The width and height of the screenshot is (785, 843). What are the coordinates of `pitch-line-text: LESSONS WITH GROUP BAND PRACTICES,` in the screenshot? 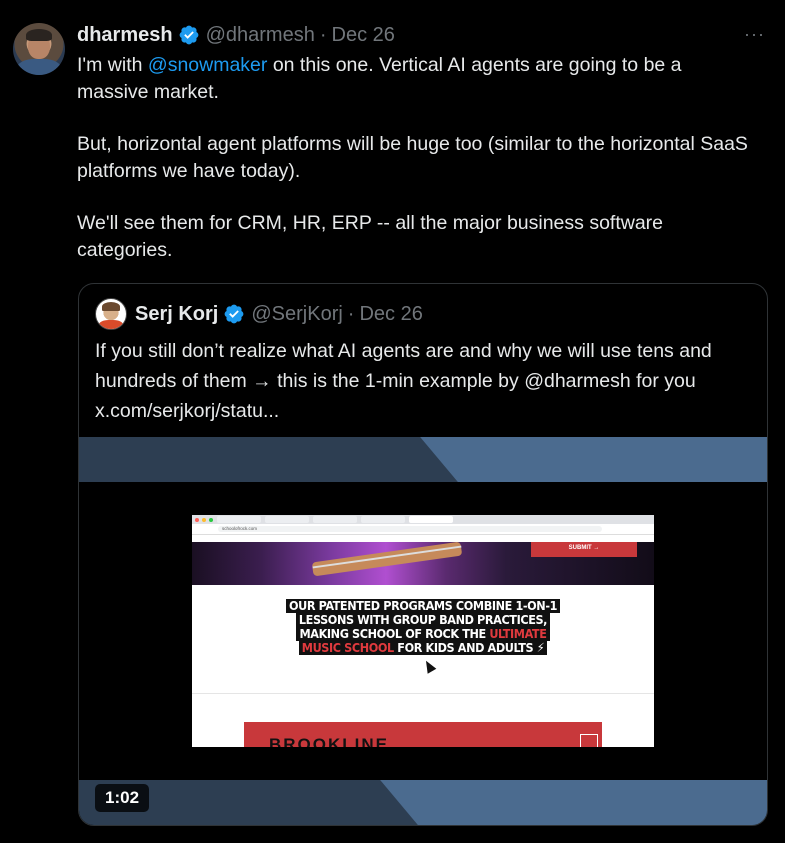 It's located at (423, 619).